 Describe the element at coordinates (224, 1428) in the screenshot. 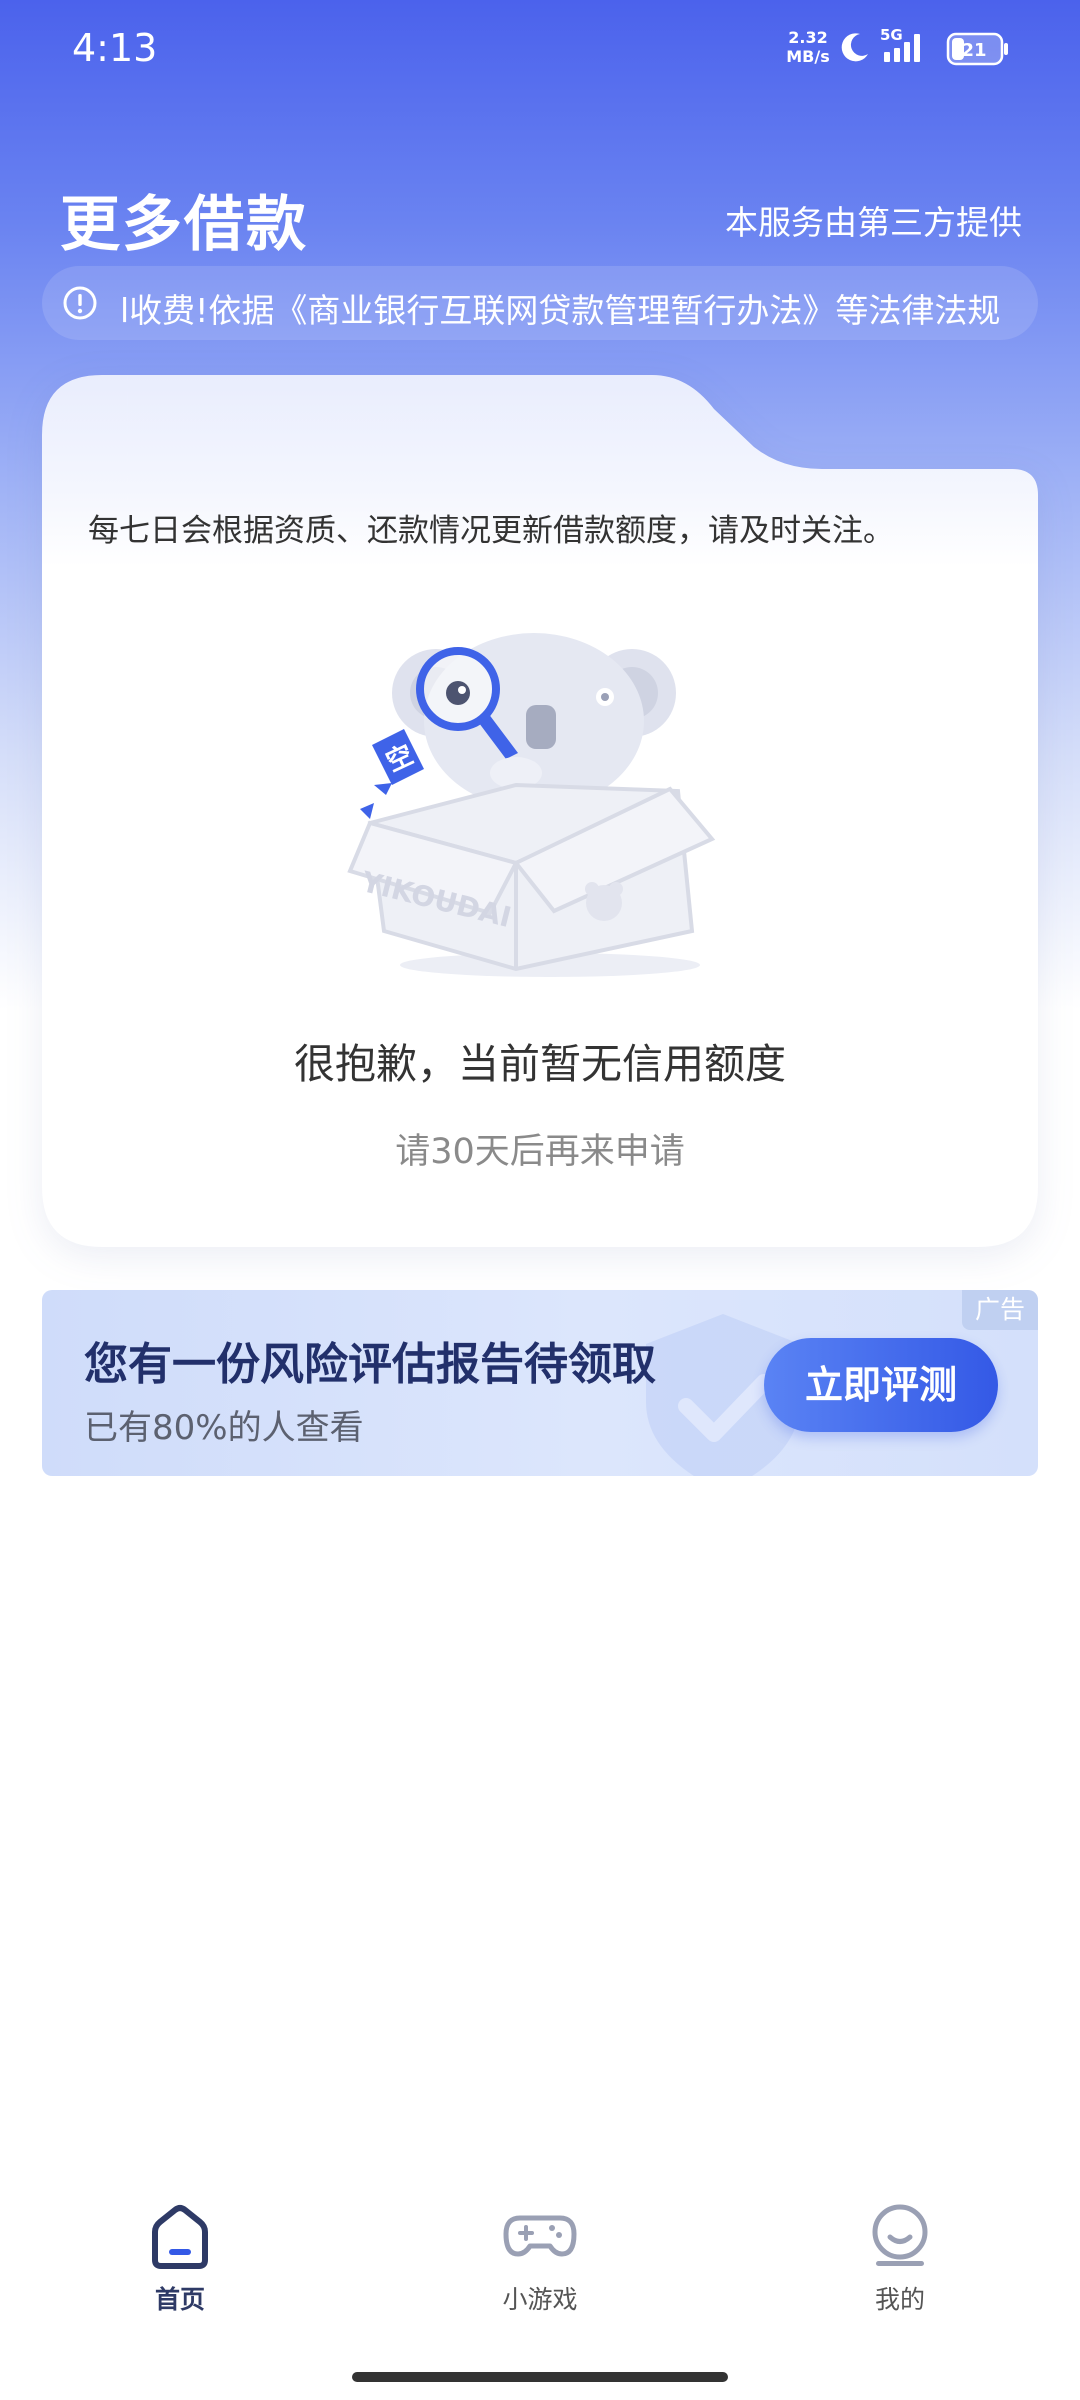

I see `ad-subtitle: 已有80%的人查看` at that location.